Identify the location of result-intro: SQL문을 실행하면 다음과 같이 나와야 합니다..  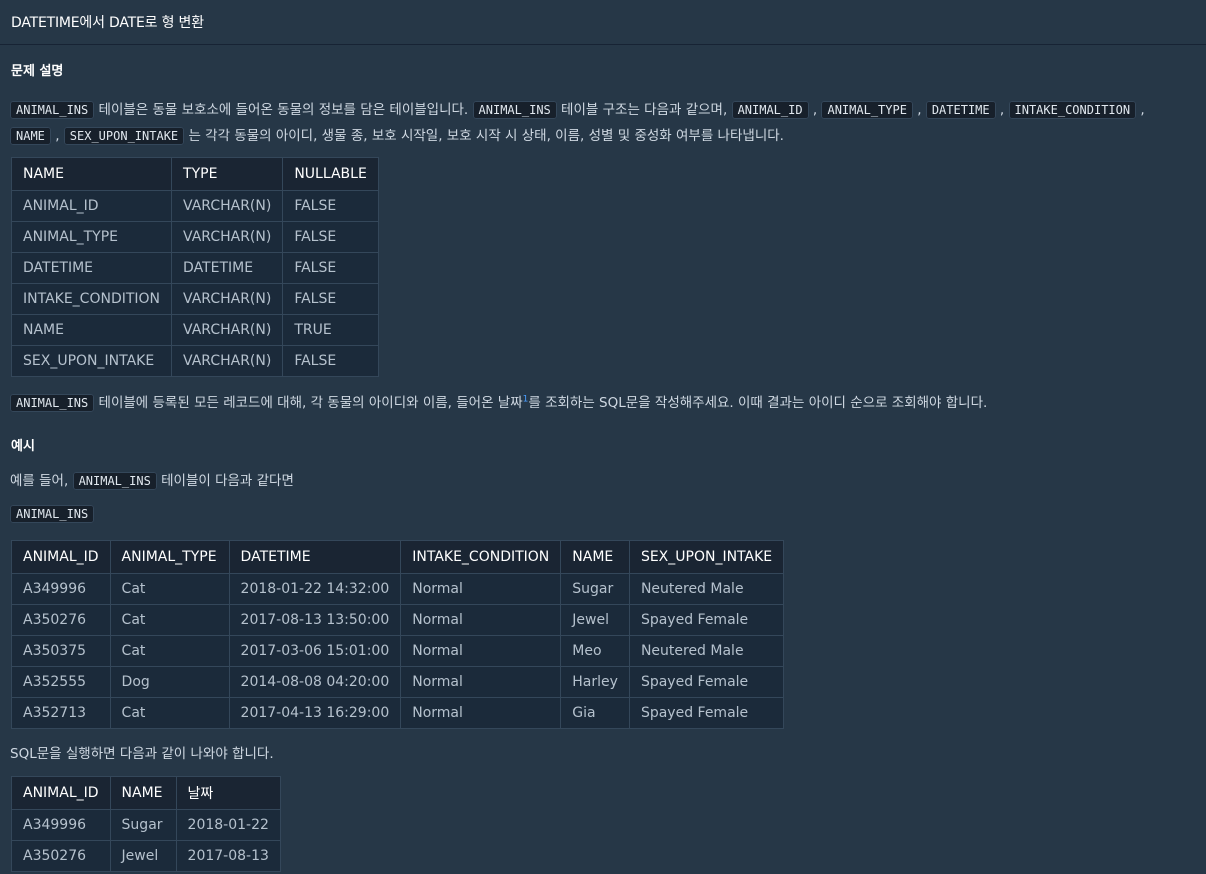
(142, 754).